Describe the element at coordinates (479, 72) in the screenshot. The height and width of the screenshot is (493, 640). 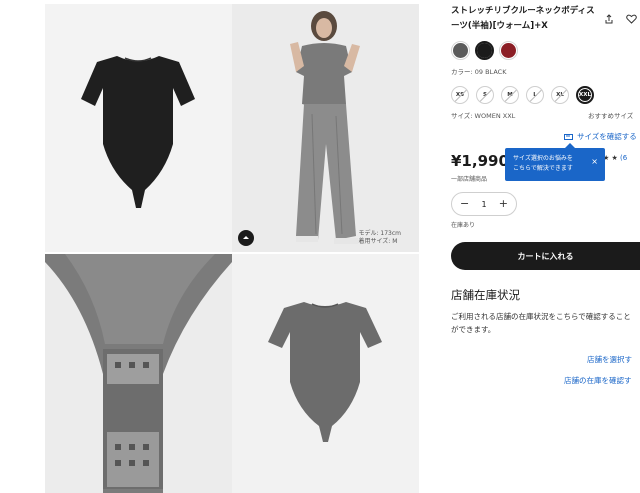
I see `color-label: カラー: 09 BLACK` at that location.